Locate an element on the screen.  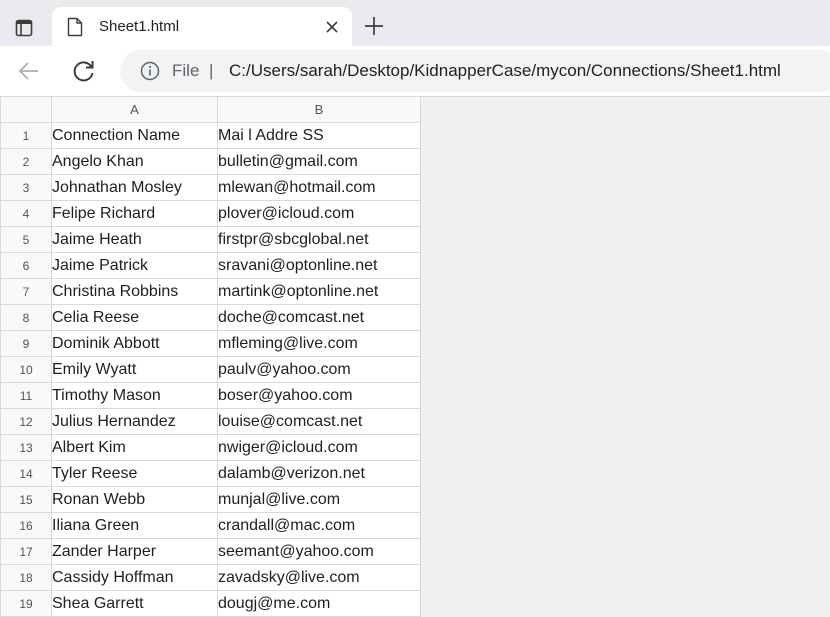
table-row: 8 Celia Reese doche@comcast.net is located at coordinates (210, 317).